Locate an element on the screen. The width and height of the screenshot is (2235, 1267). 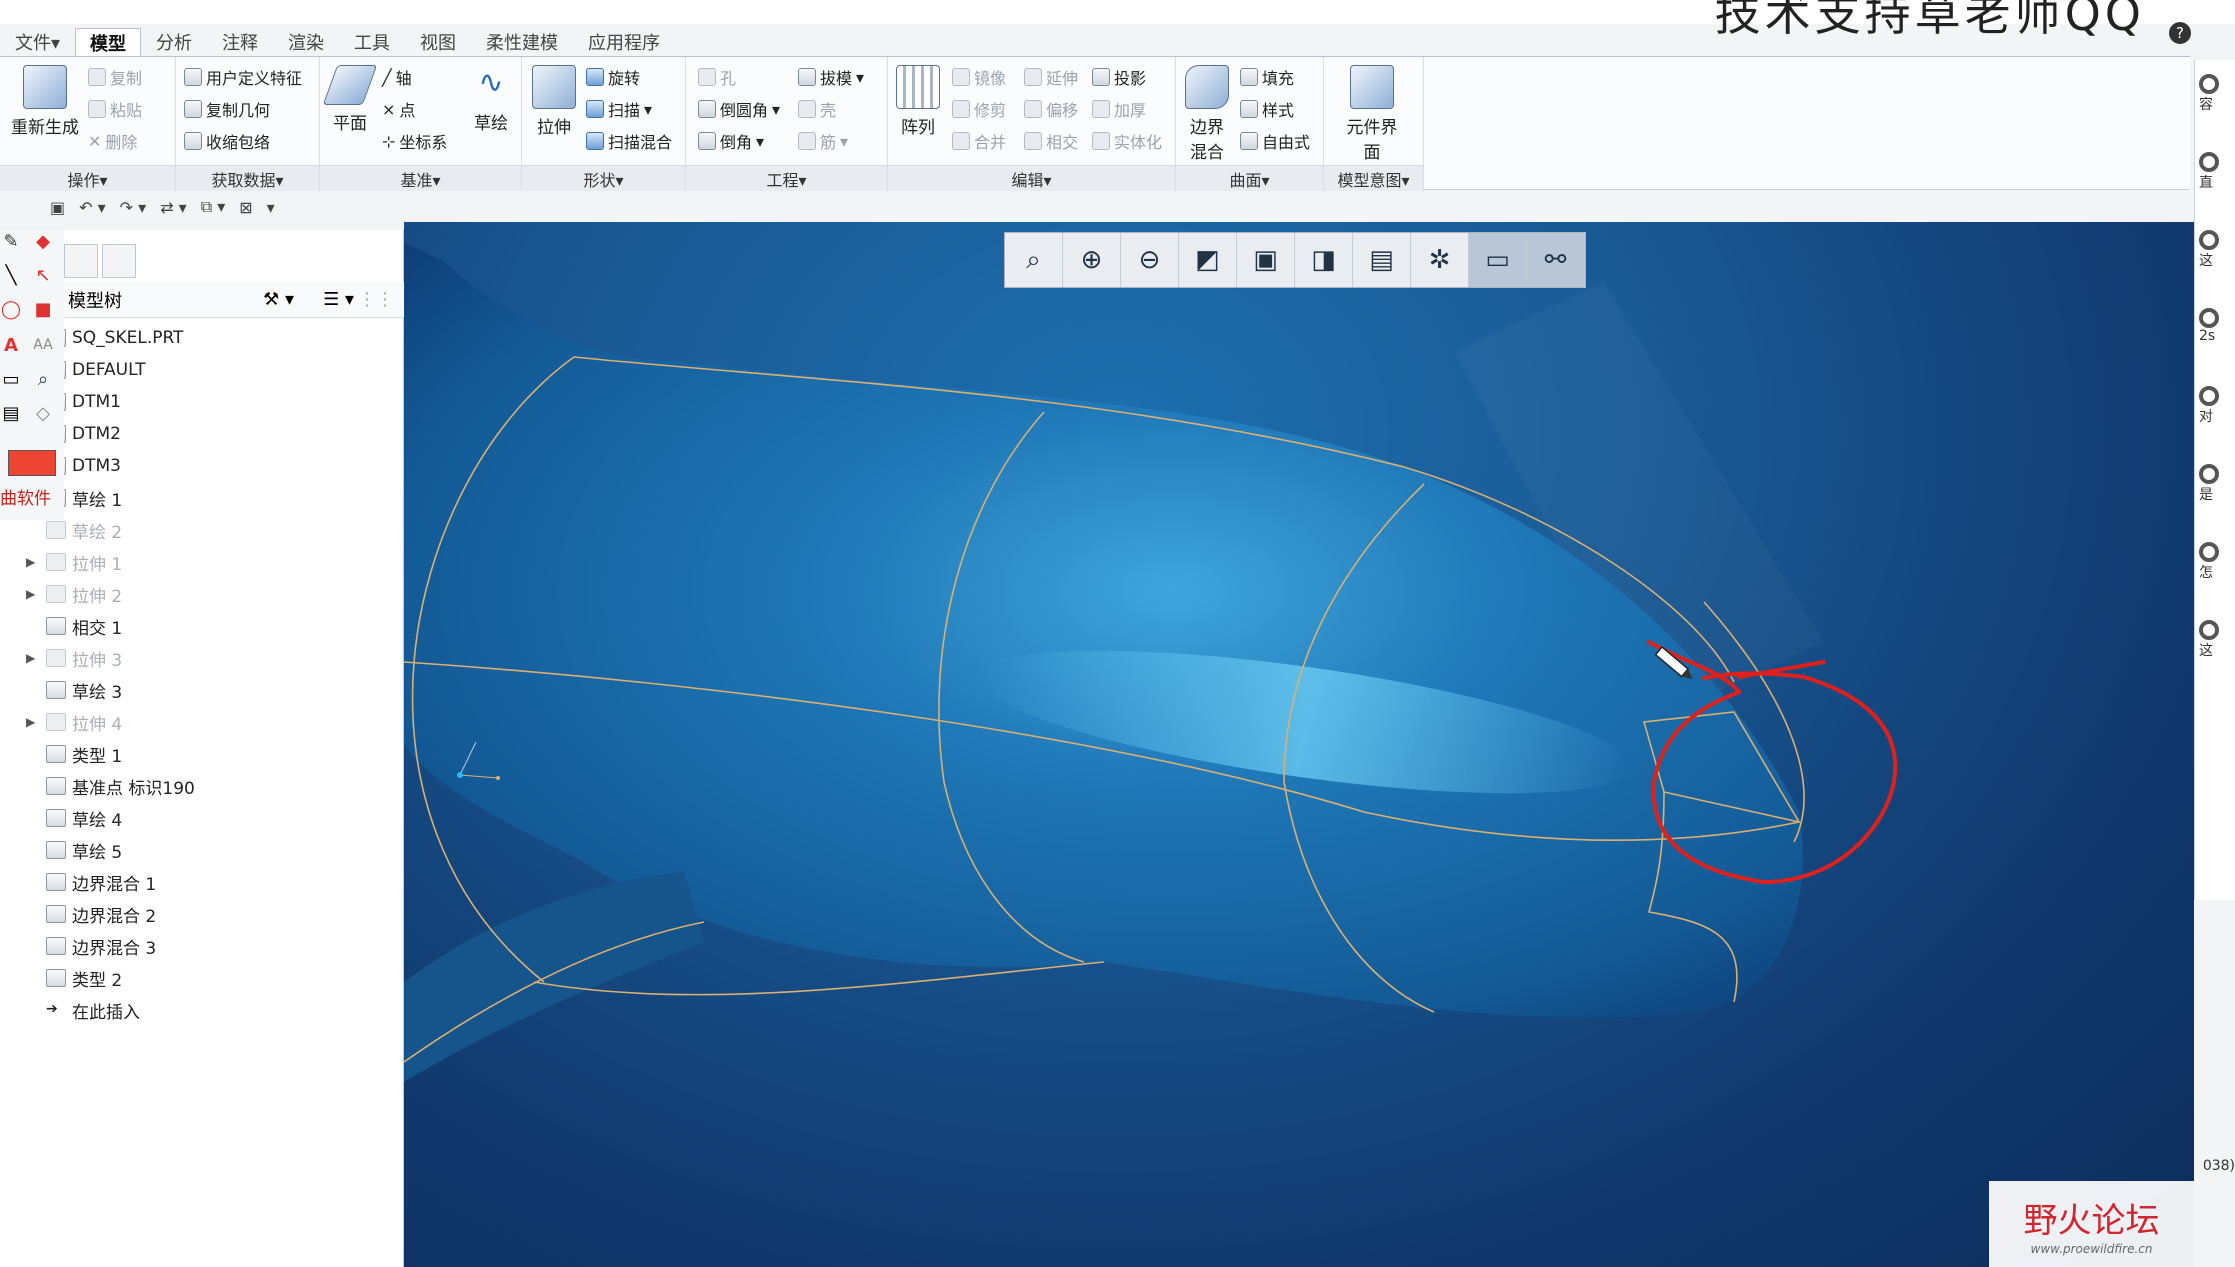
rib-button: 筋 ▾ is located at coordinates (823, 141).